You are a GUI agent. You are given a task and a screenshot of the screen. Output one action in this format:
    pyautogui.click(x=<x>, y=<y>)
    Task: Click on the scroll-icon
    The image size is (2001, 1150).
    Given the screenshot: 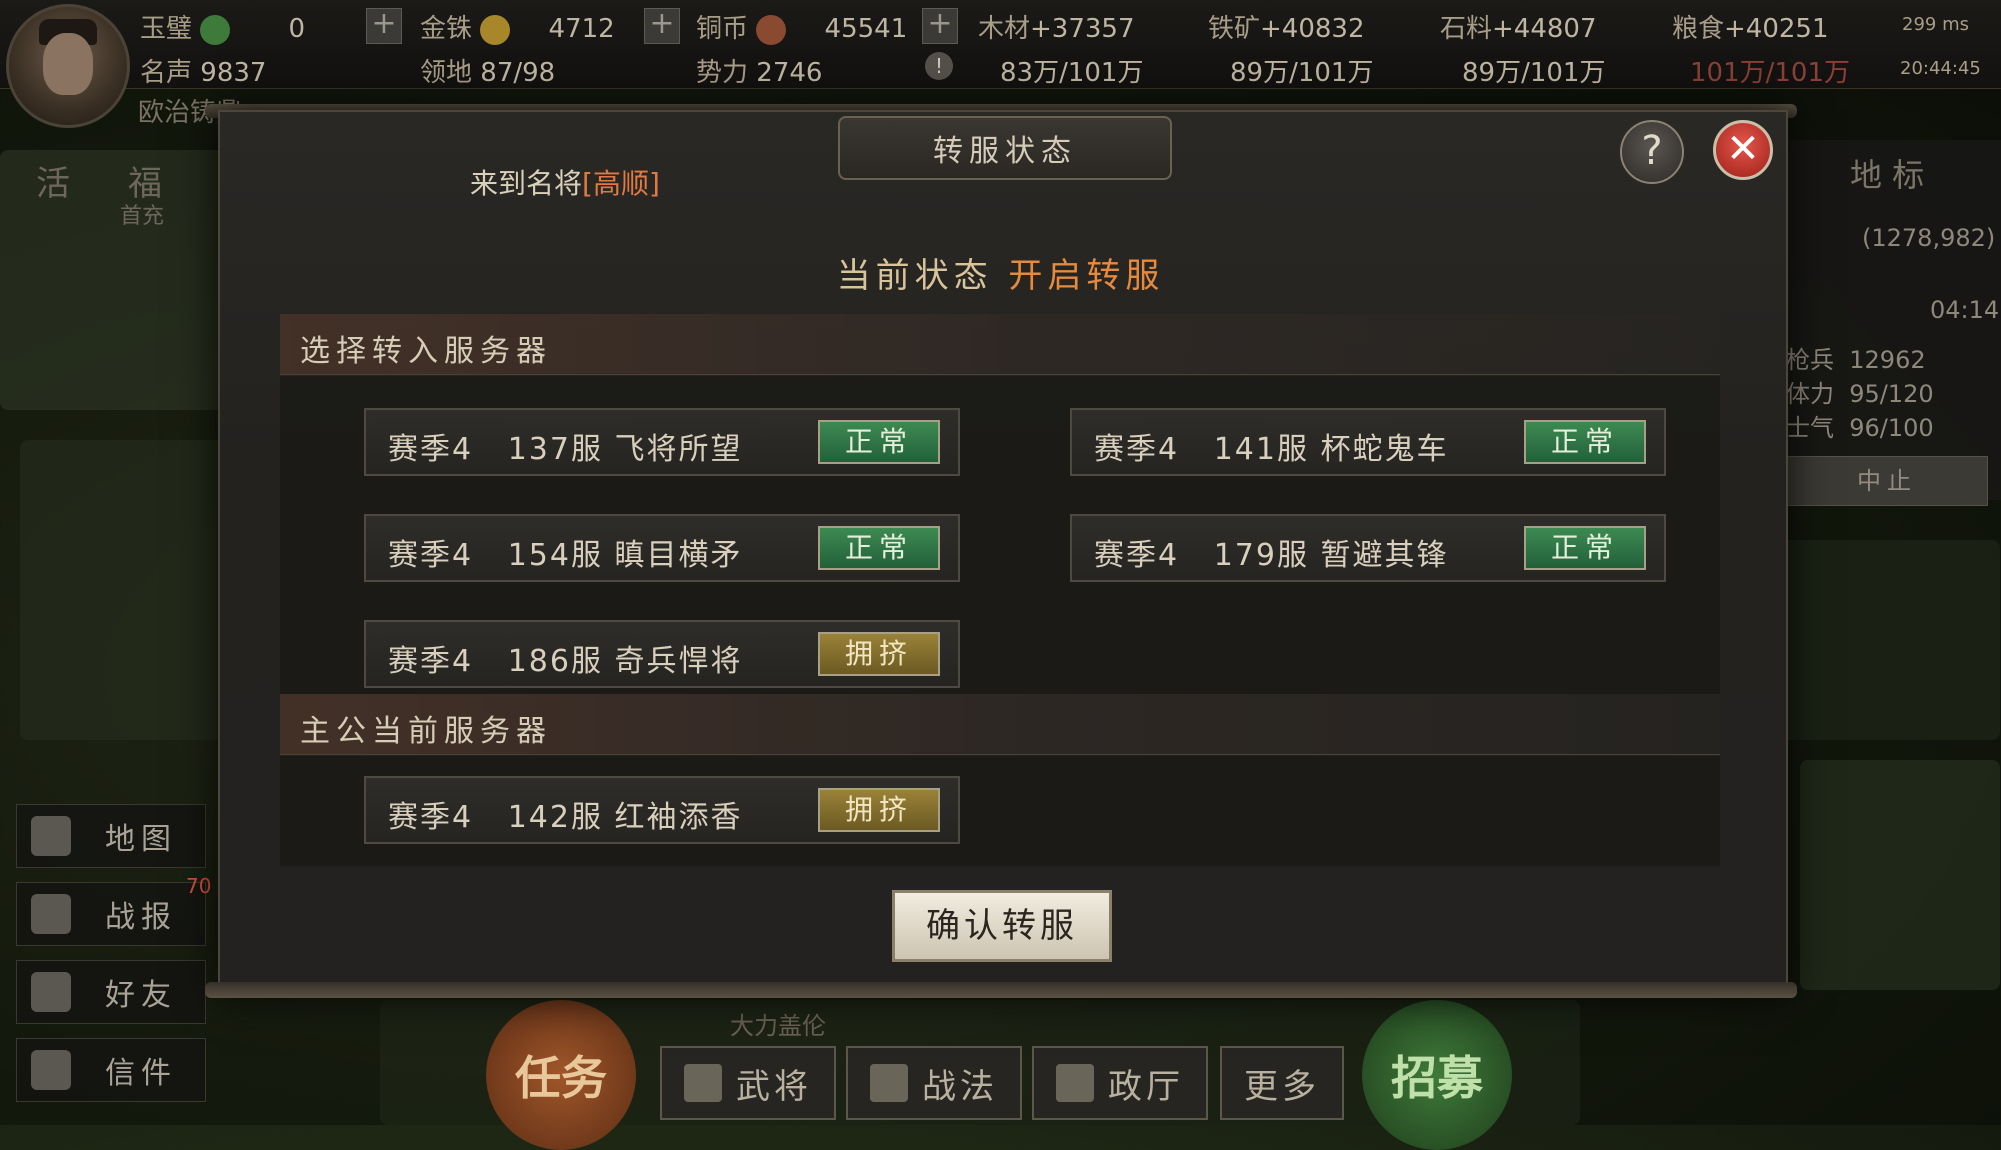 What is the action you would take?
    pyautogui.click(x=889, y=1083)
    